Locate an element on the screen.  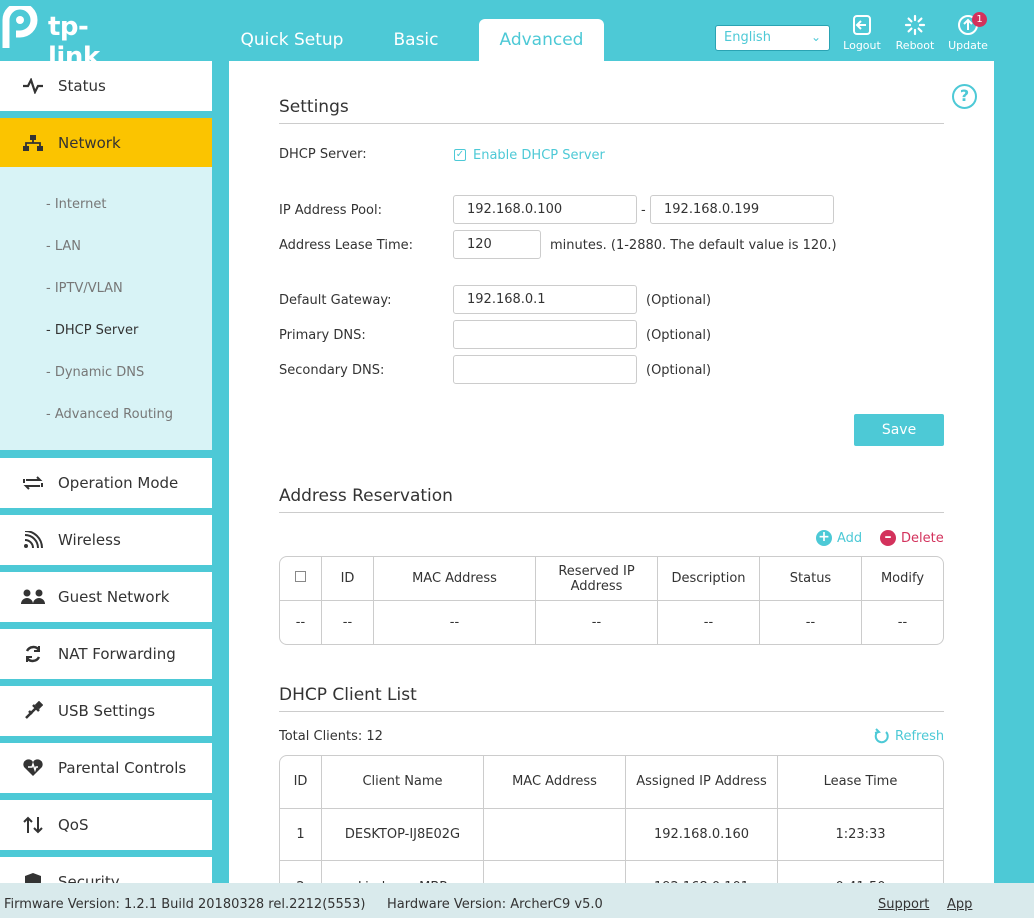
enable-dhcp-label: Enable DHCP Server is located at coordinates (539, 155).